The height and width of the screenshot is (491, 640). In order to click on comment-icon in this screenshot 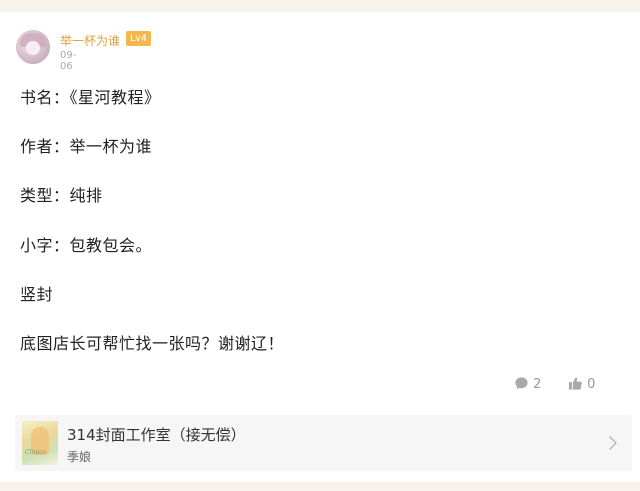, I will do `click(521, 383)`.